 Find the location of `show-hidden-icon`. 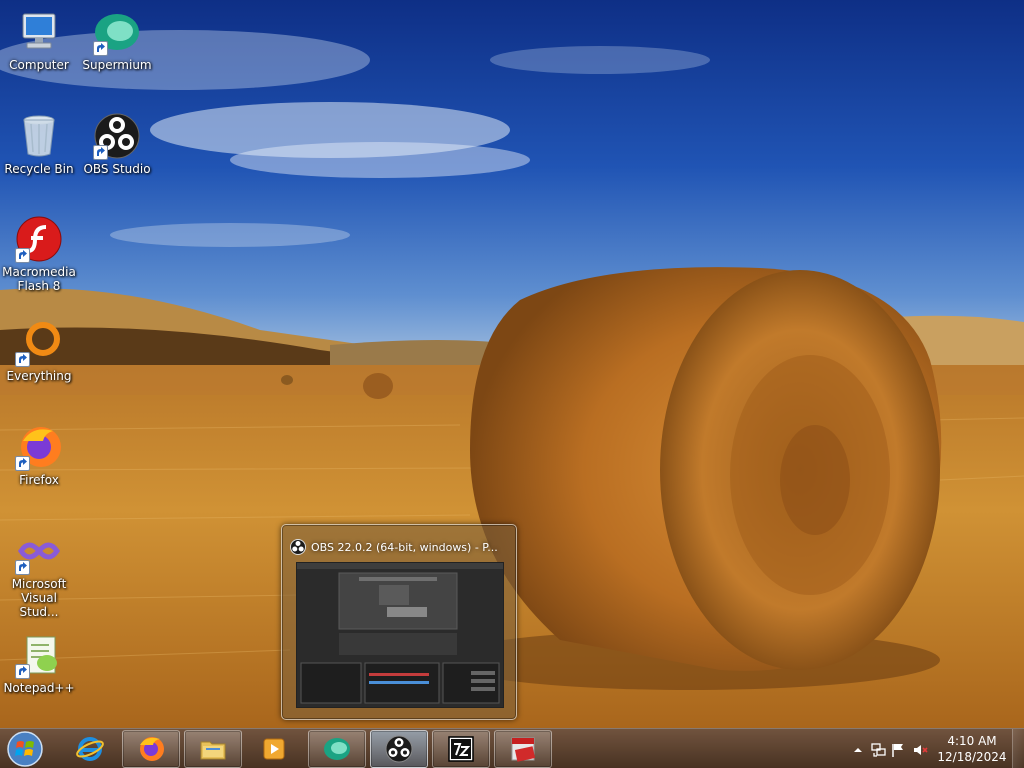

show-hidden-icon is located at coordinates (858, 750).